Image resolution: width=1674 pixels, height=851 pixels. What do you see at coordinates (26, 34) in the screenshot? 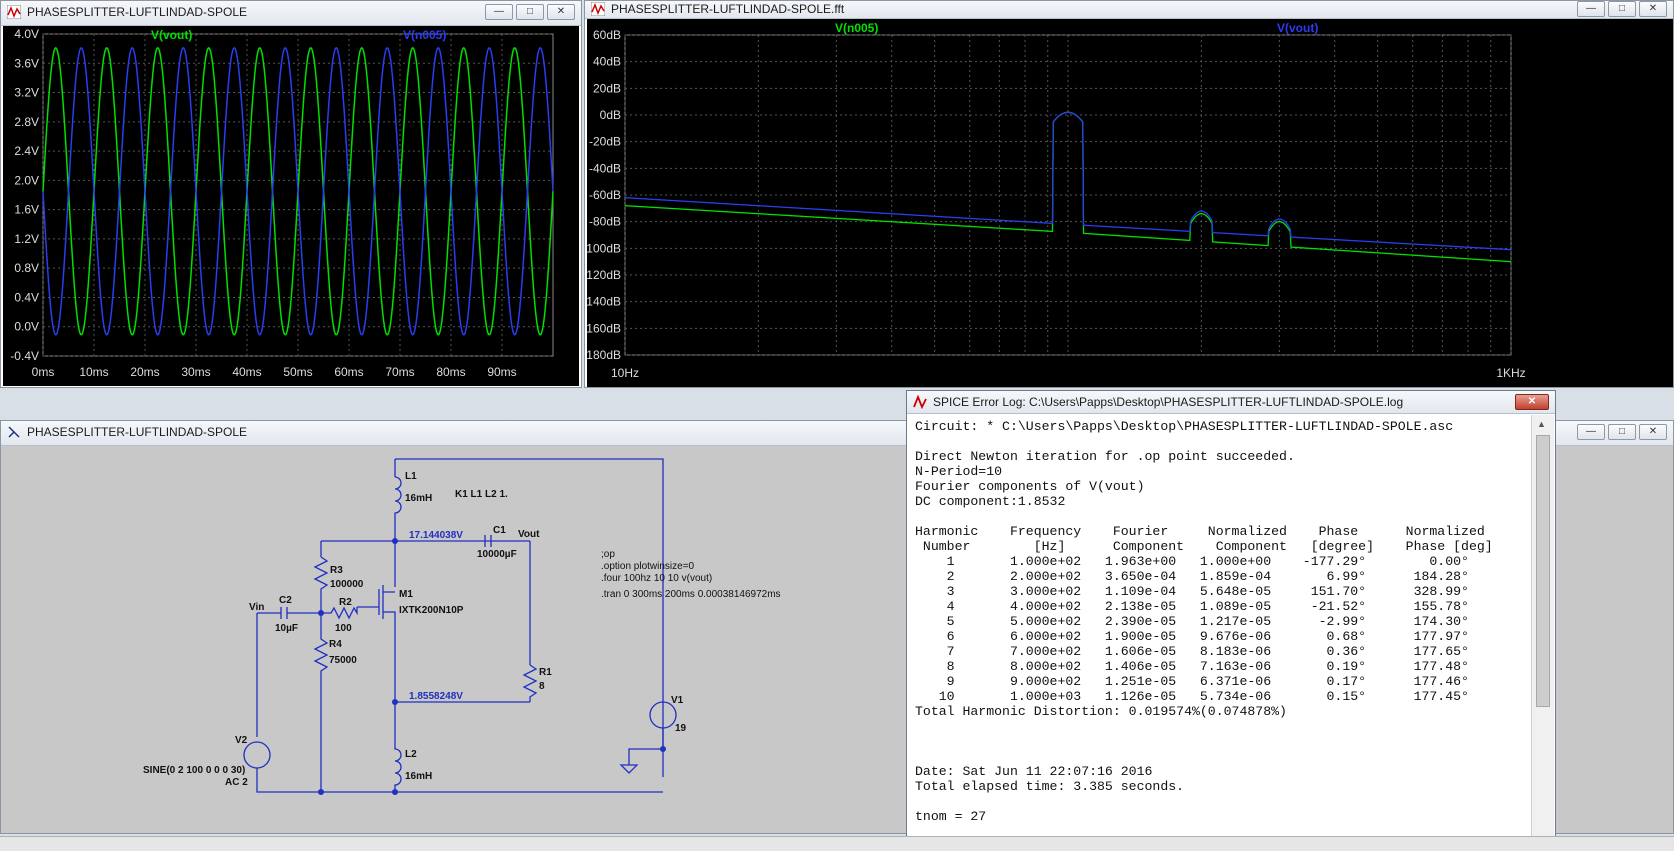
I see `y-tick-label: 4.0V` at bounding box center [26, 34].